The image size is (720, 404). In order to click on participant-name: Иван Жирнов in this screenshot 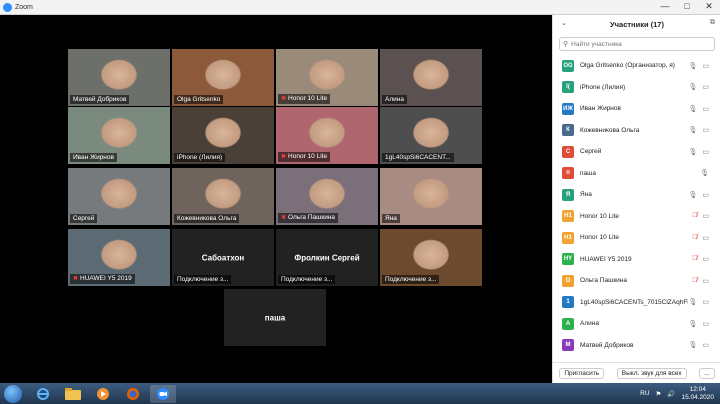, I will do `click(600, 109)`.